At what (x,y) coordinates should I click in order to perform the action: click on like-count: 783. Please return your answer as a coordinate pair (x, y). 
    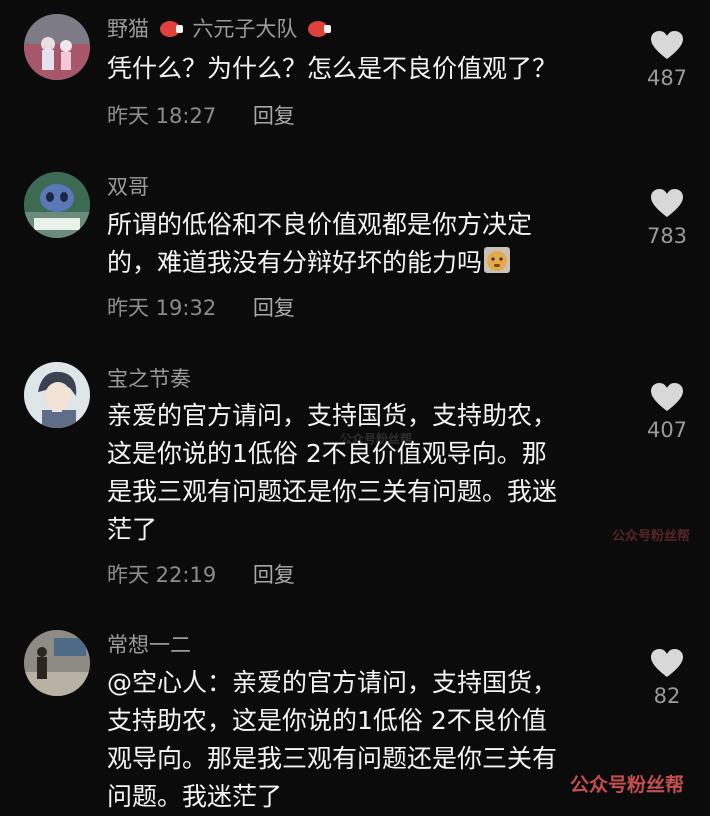
    Looking at the image, I should click on (667, 236).